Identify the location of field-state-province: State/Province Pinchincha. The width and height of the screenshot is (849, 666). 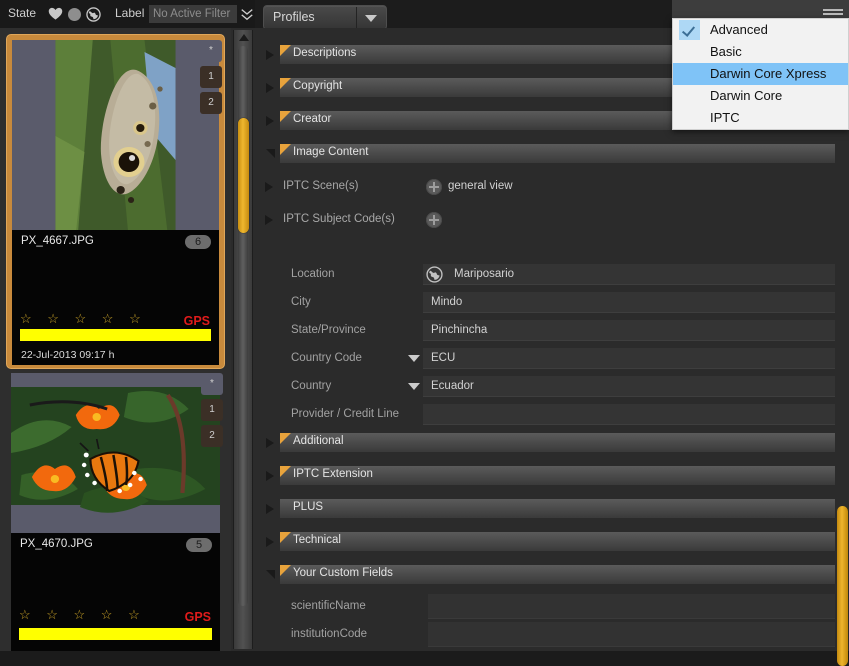
(552, 331).